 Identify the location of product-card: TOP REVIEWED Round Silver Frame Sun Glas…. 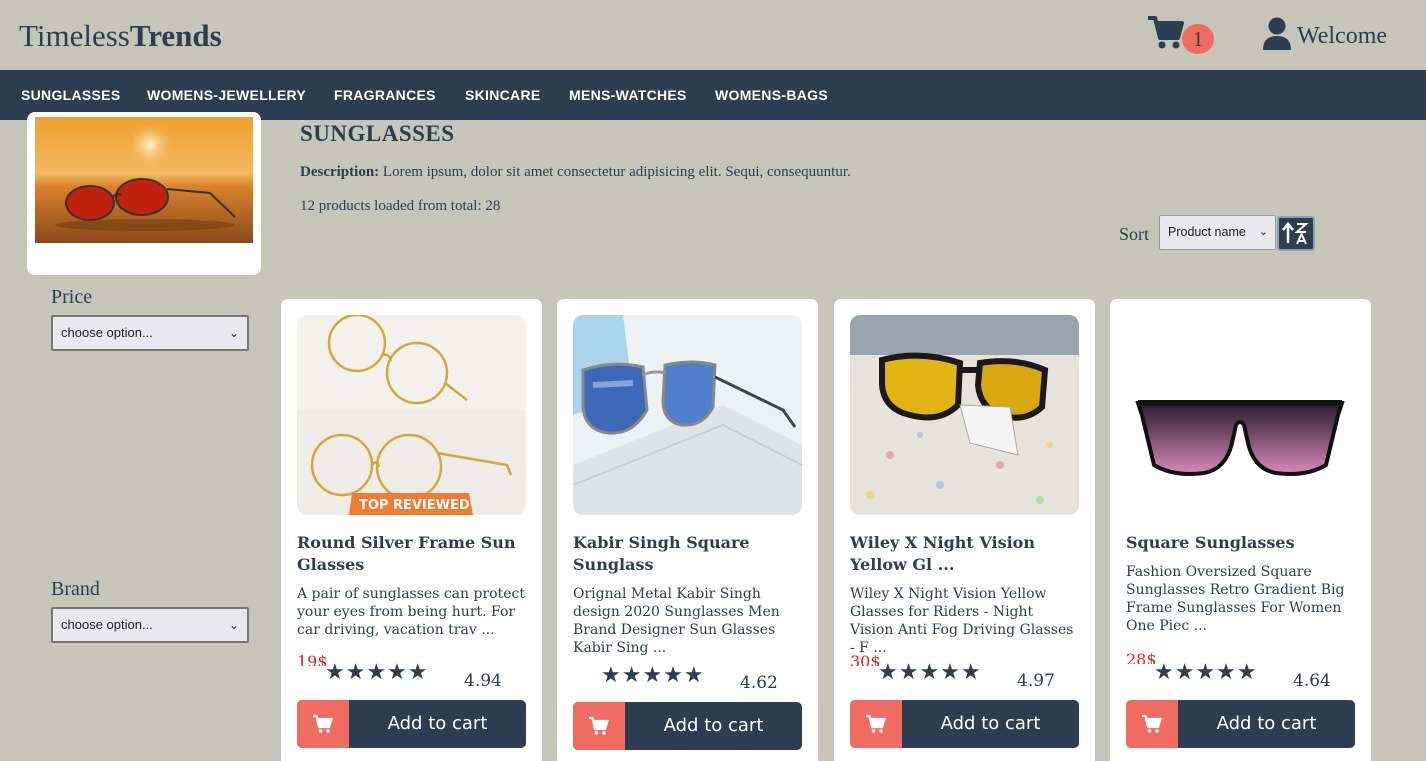
(411, 530).